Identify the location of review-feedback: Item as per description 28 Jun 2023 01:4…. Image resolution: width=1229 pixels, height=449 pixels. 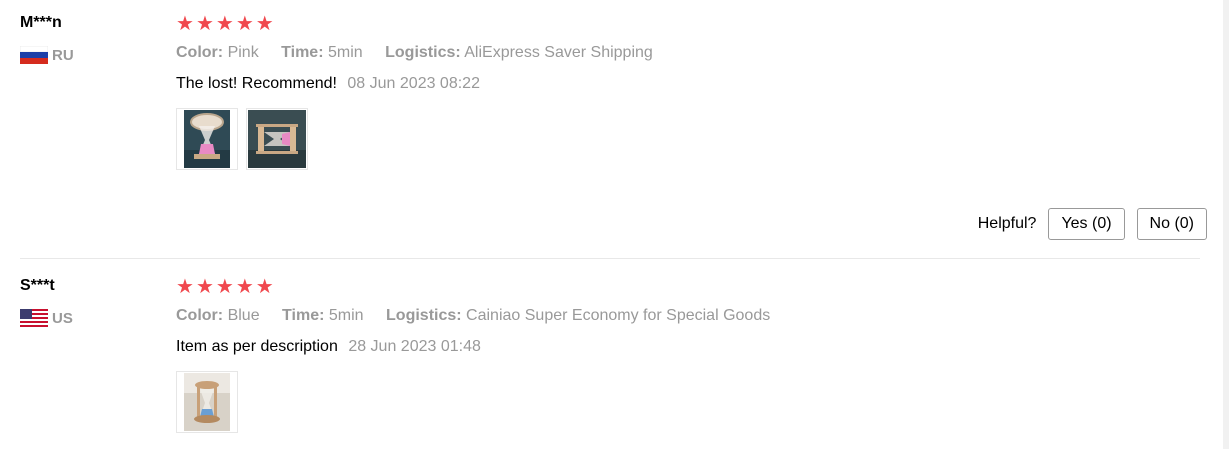
(328, 347).